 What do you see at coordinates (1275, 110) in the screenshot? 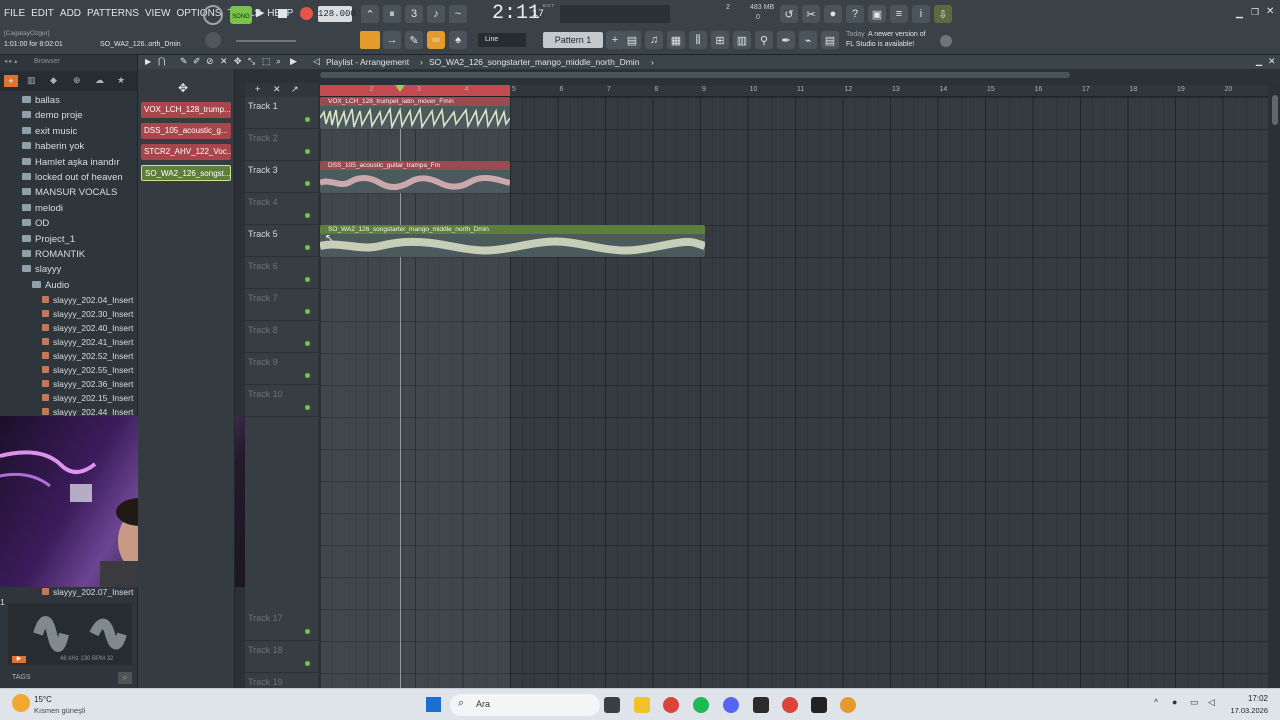
I see `vertical-scroll-thumb` at bounding box center [1275, 110].